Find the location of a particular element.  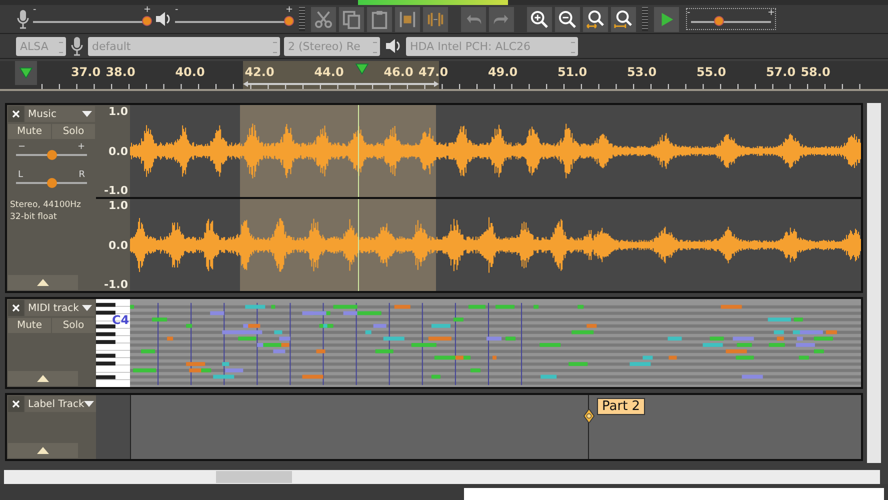

vertical-scrollbar is located at coordinates (874, 283).